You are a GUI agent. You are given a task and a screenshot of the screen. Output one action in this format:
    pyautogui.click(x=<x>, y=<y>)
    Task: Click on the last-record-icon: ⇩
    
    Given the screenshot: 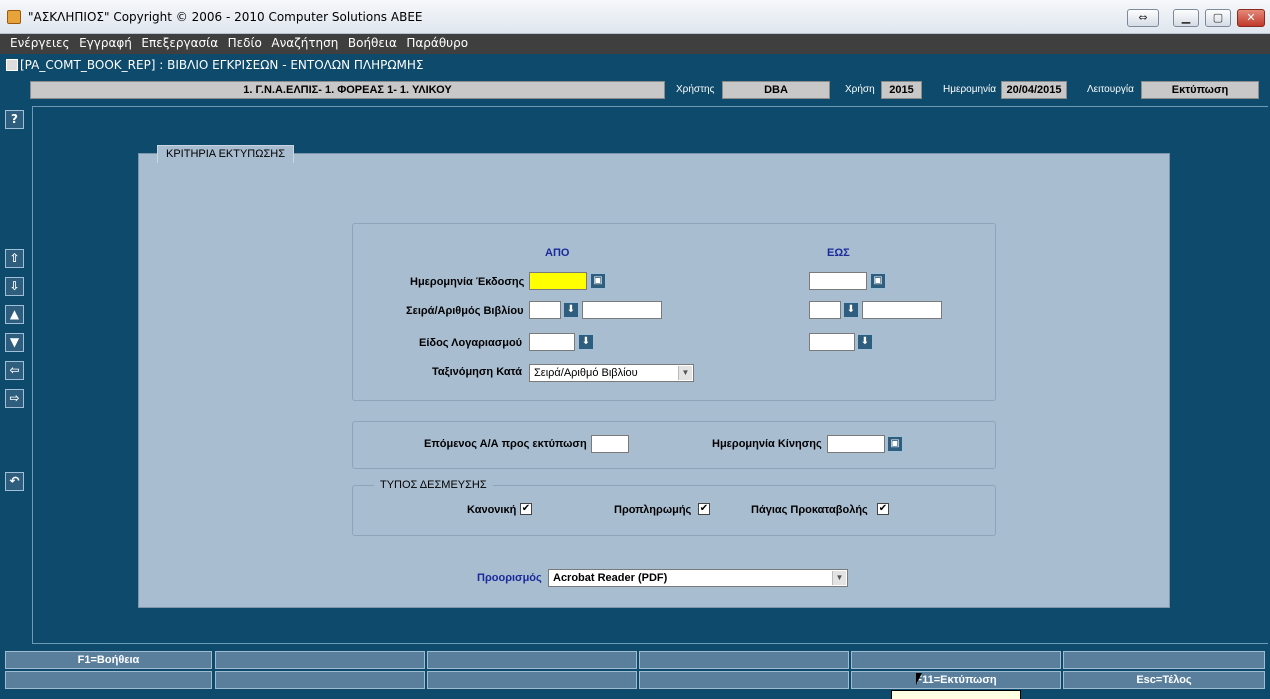 What is the action you would take?
    pyautogui.click(x=14, y=286)
    